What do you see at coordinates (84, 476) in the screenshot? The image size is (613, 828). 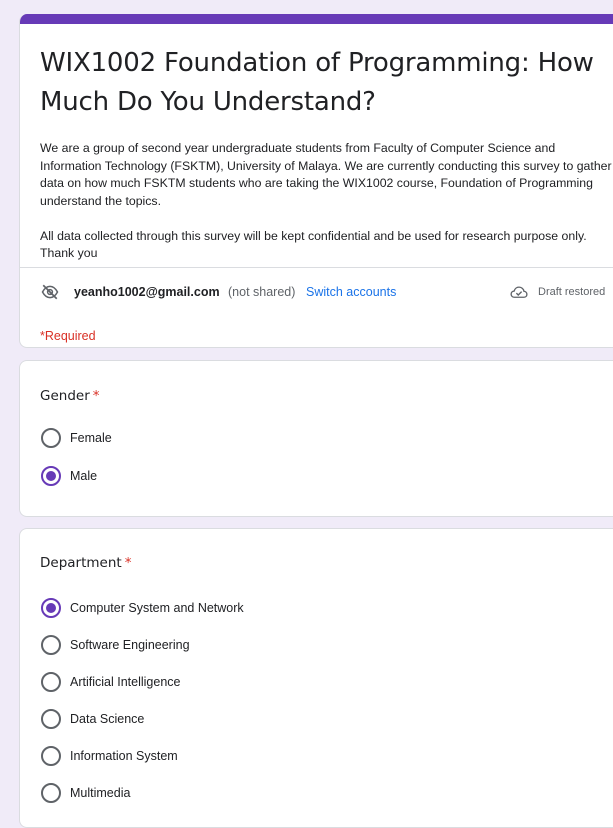 I see `option-label: Male` at bounding box center [84, 476].